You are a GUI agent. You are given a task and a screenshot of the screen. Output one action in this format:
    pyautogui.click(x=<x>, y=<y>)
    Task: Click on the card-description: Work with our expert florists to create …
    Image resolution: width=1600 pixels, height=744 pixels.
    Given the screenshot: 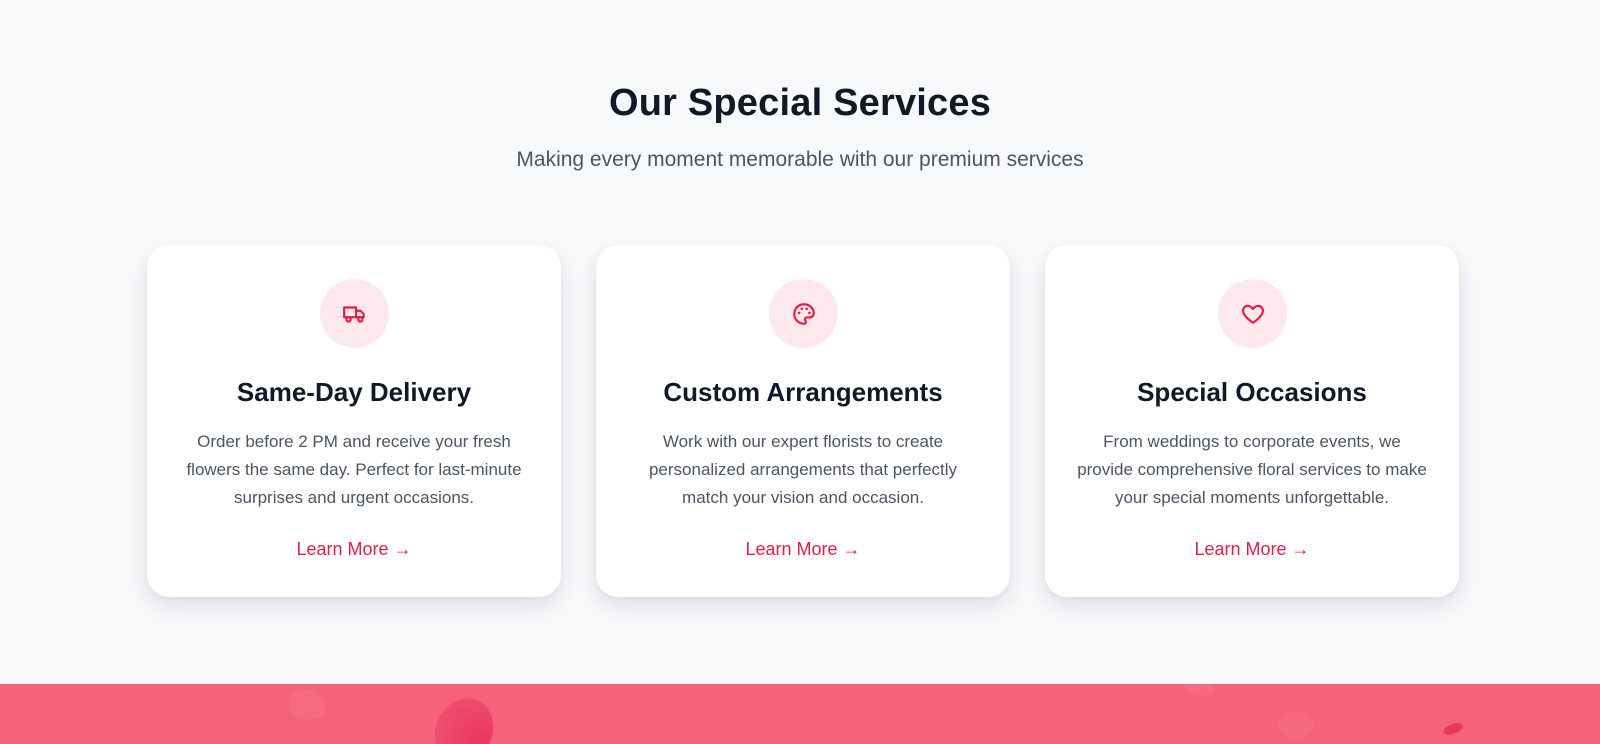 What is the action you would take?
    pyautogui.click(x=803, y=469)
    